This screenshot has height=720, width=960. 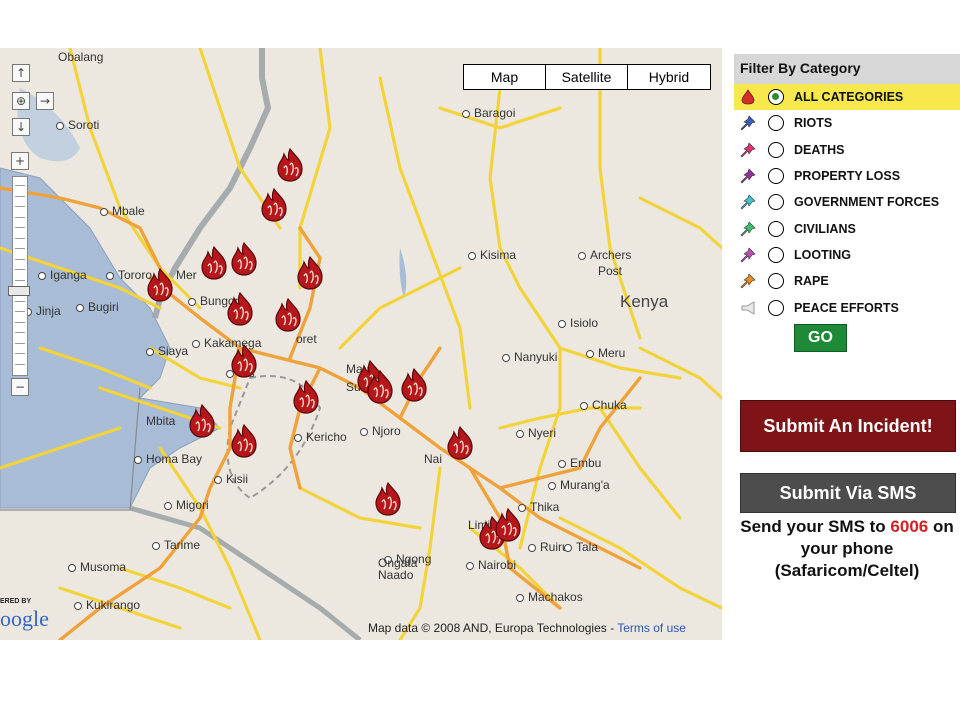 I want to click on sms-line-1-pre: Send your SMS to, so click(x=815, y=526).